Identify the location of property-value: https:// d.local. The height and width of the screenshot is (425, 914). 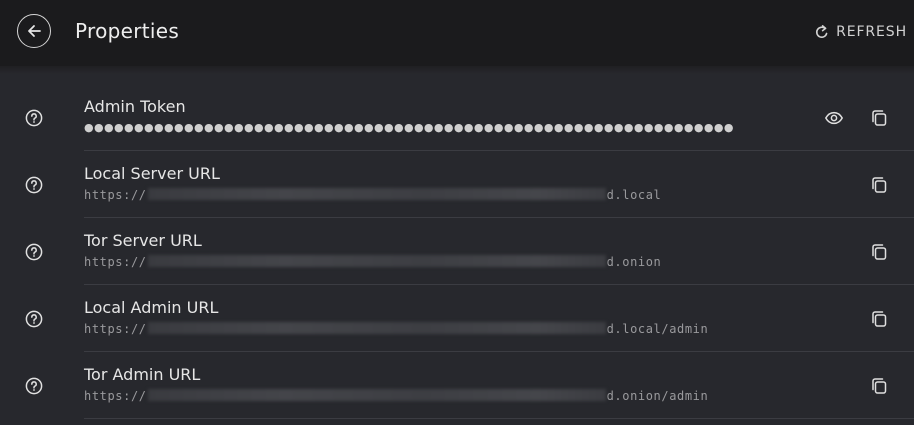
(372, 195).